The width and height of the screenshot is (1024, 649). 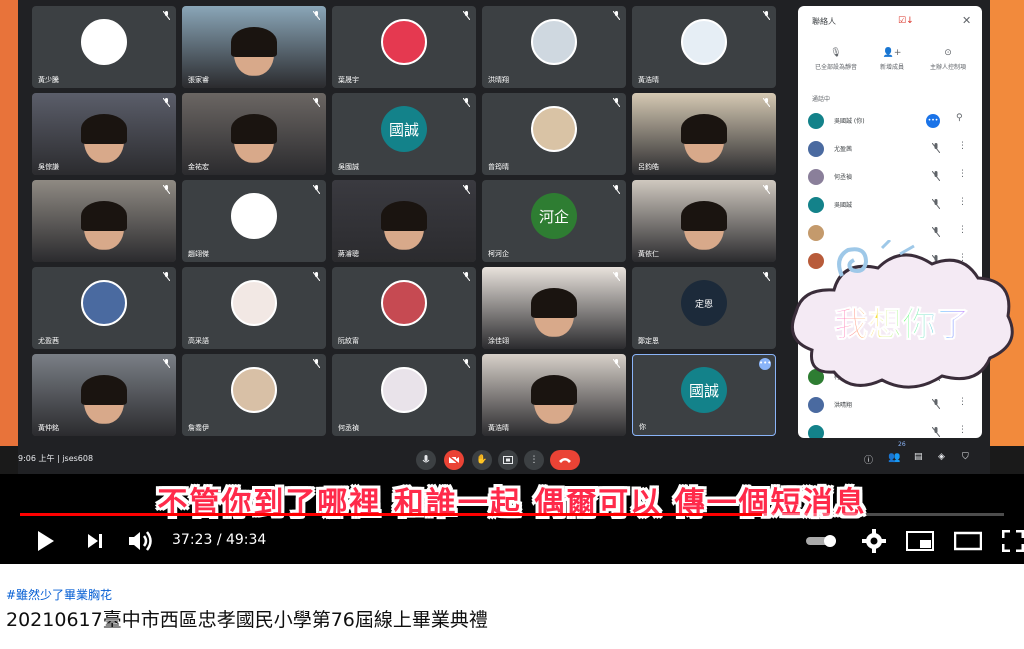 I want to click on participant-tile: 趙翊傑, so click(x=254, y=221).